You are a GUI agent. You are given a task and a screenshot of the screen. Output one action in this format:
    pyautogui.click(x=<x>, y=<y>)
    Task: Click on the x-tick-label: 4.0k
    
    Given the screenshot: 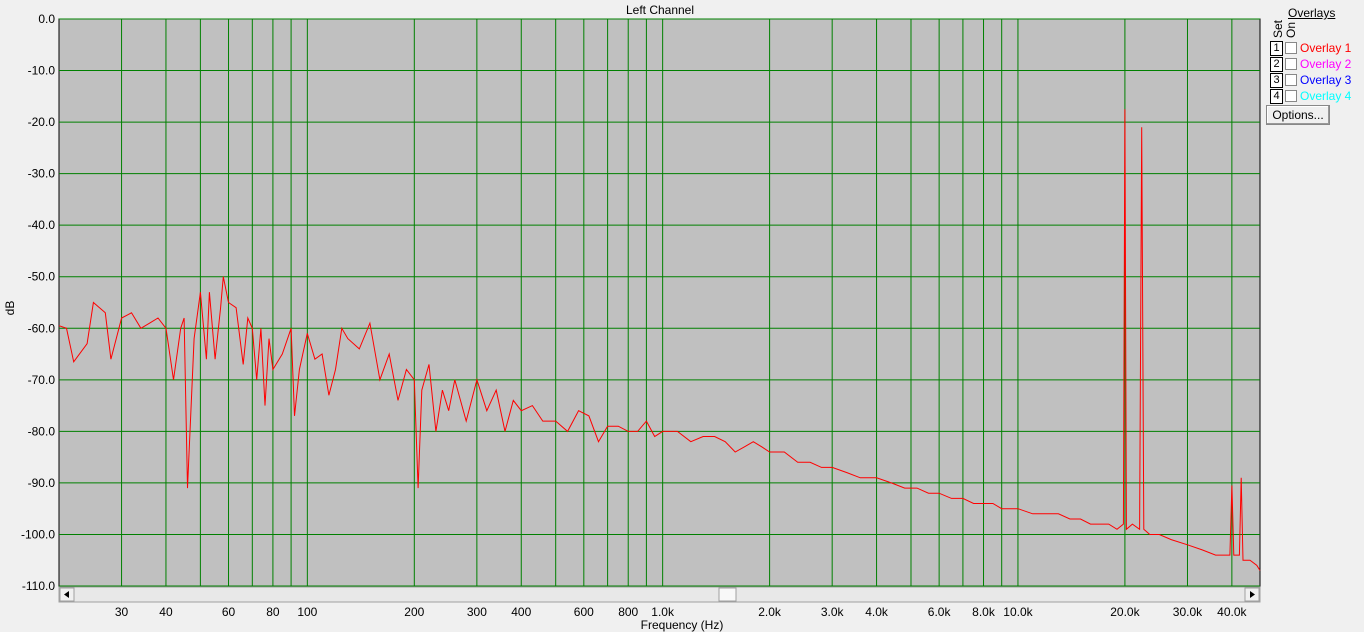 What is the action you would take?
    pyautogui.click(x=877, y=612)
    